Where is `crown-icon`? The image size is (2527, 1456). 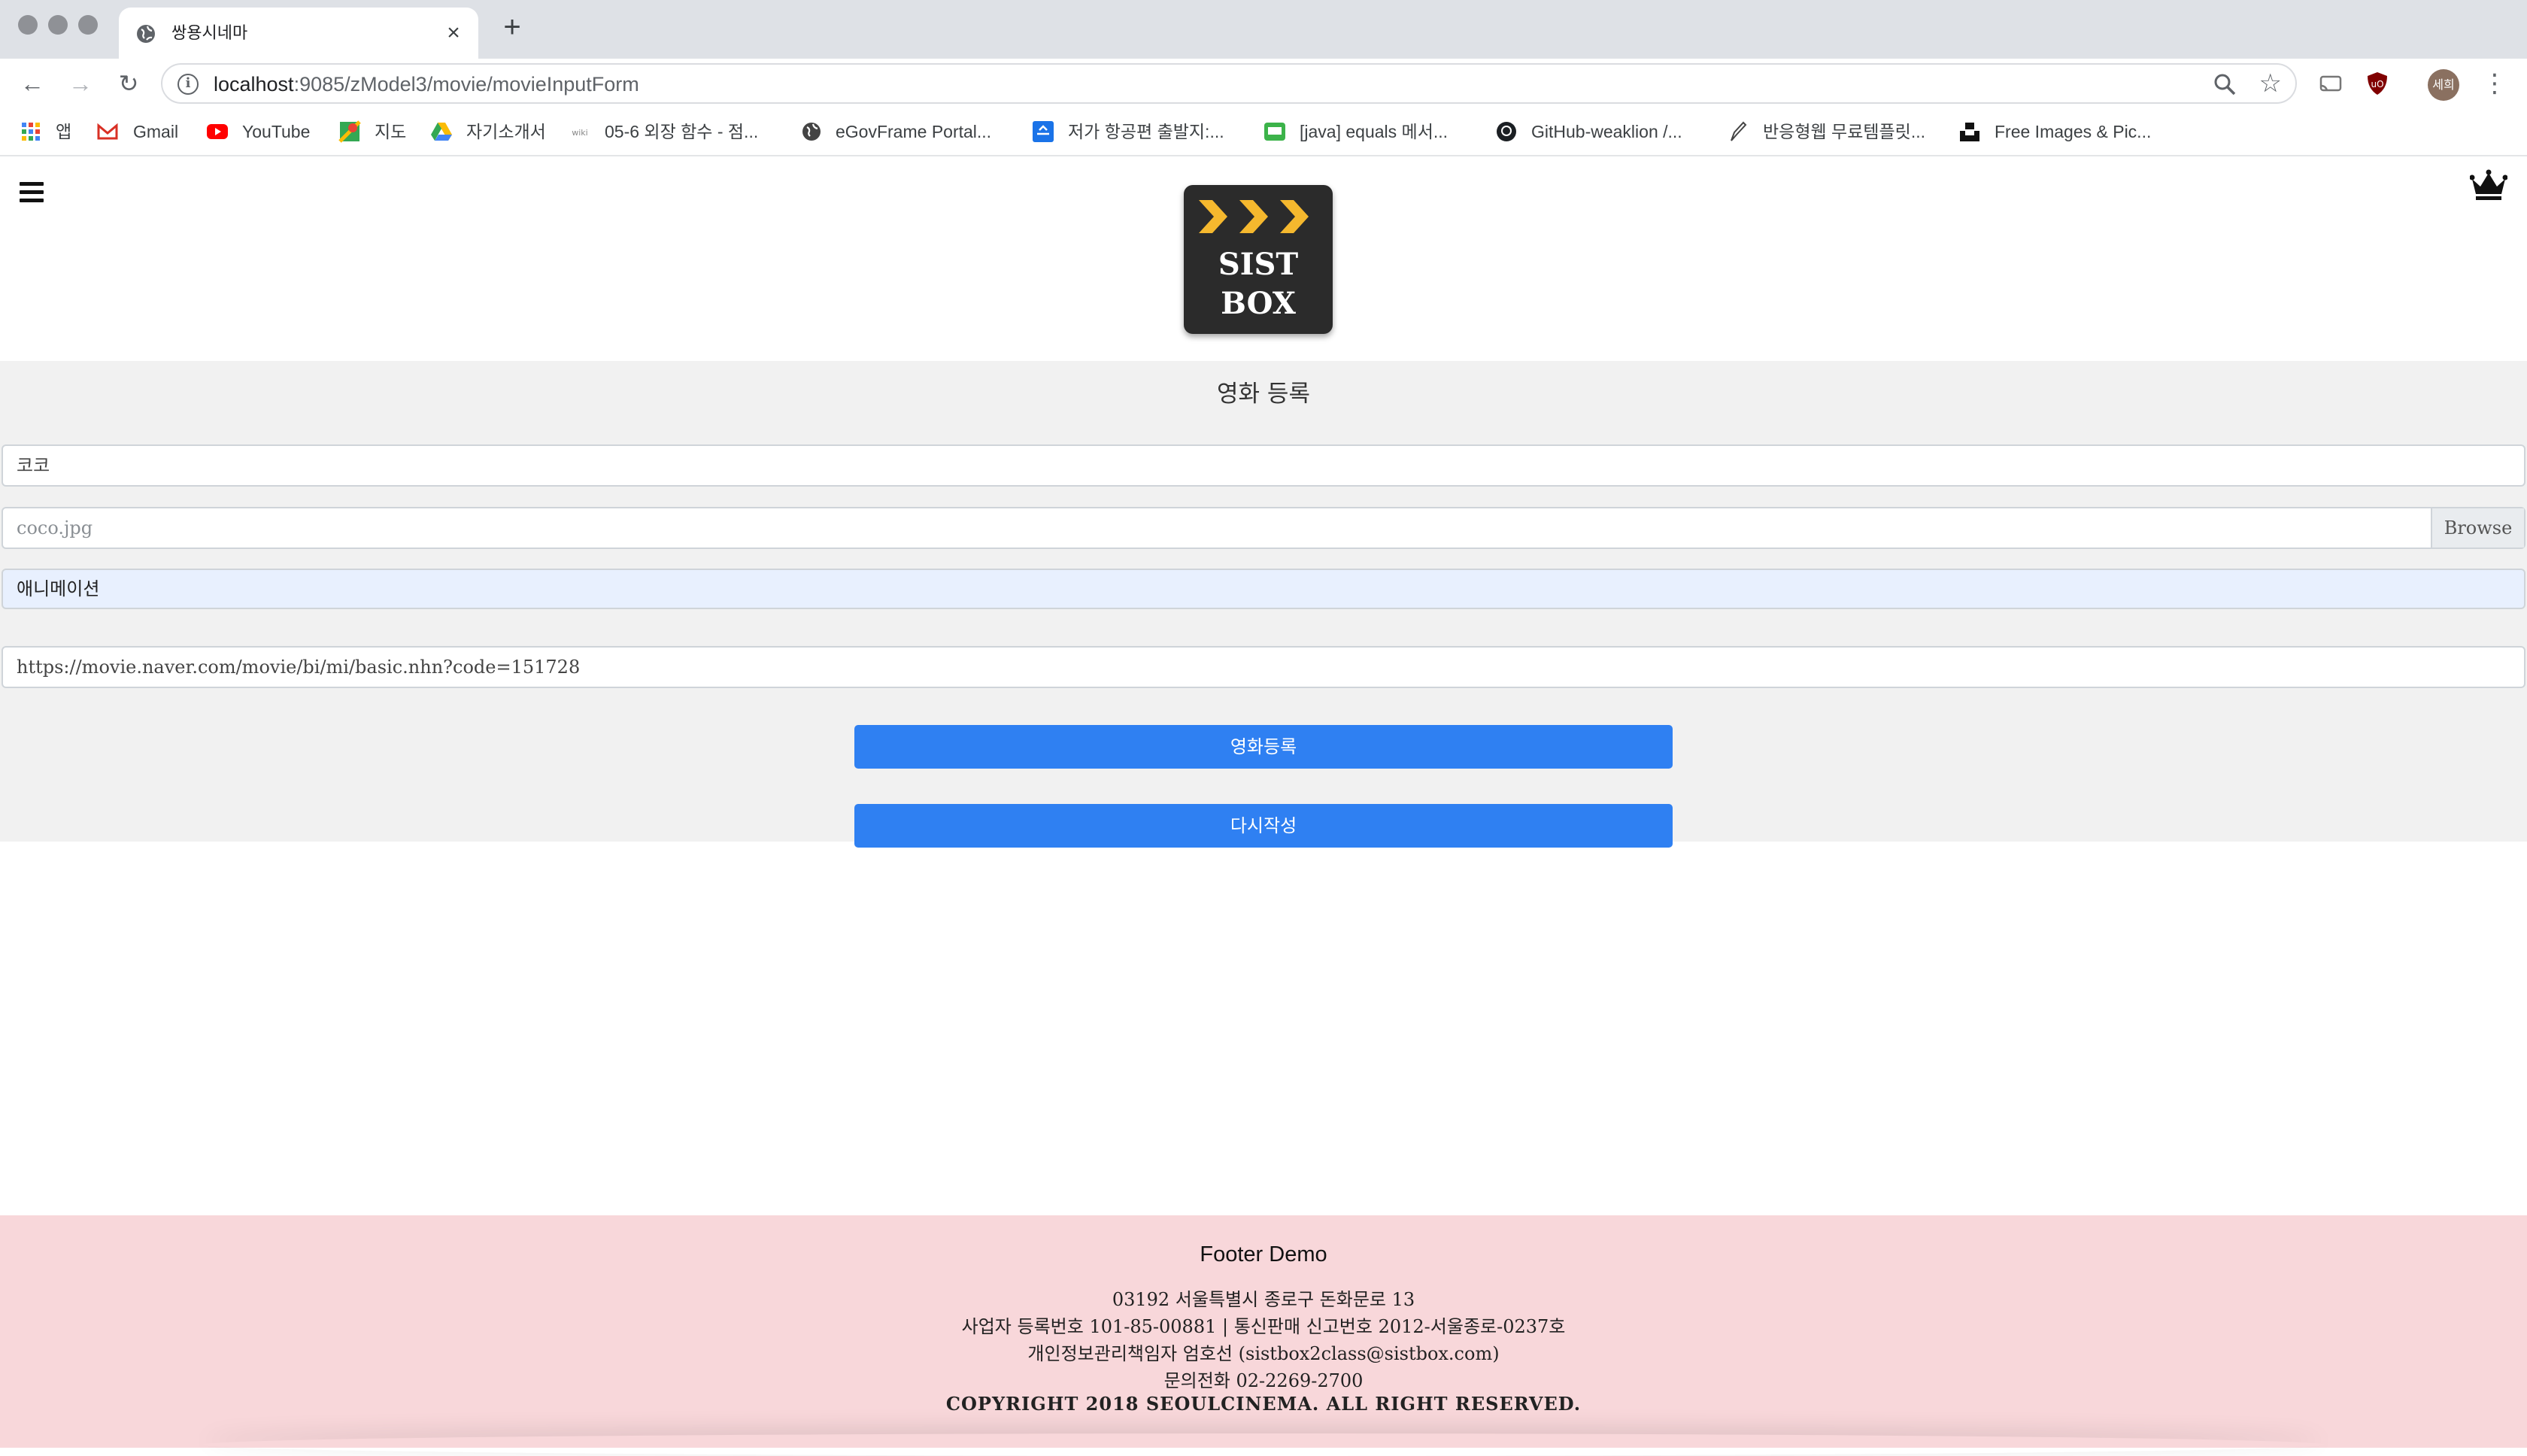
crown-icon is located at coordinates (2488, 185).